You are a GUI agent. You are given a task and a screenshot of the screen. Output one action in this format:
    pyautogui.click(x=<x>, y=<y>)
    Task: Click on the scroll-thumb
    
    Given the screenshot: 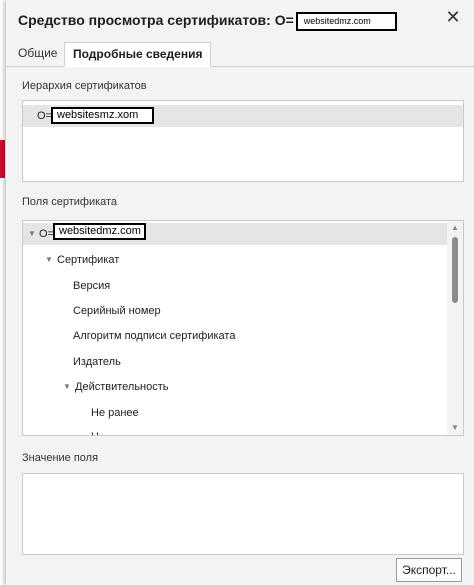 What is the action you would take?
    pyautogui.click(x=455, y=270)
    